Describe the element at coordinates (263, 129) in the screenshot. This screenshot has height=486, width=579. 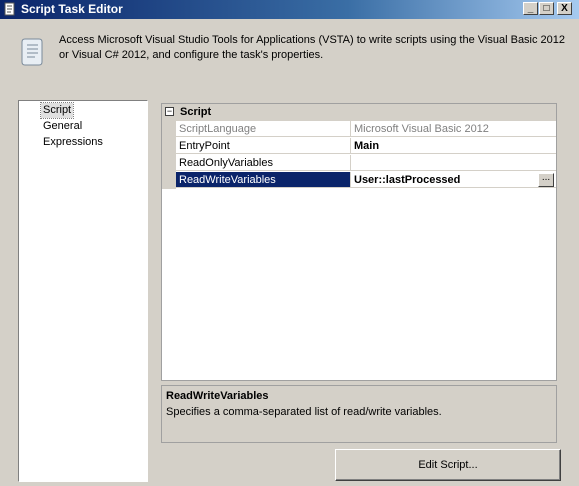
I see `property-name: ScriptLanguage` at that location.